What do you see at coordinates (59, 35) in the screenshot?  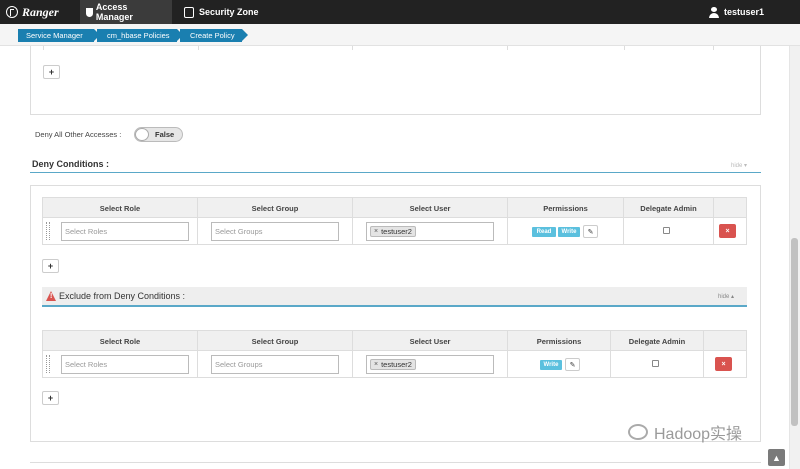 I see `breadcrumb-service-manager: Service Manager` at bounding box center [59, 35].